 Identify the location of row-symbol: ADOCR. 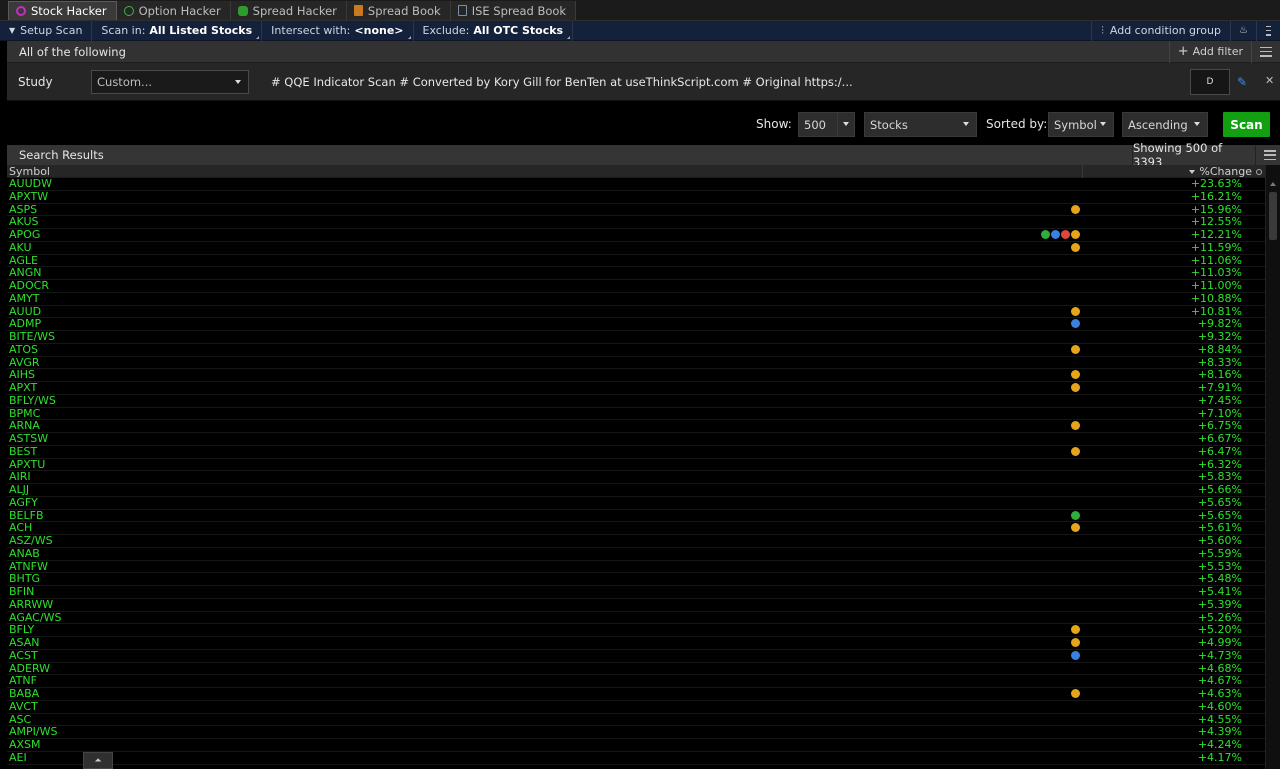
(29, 286).